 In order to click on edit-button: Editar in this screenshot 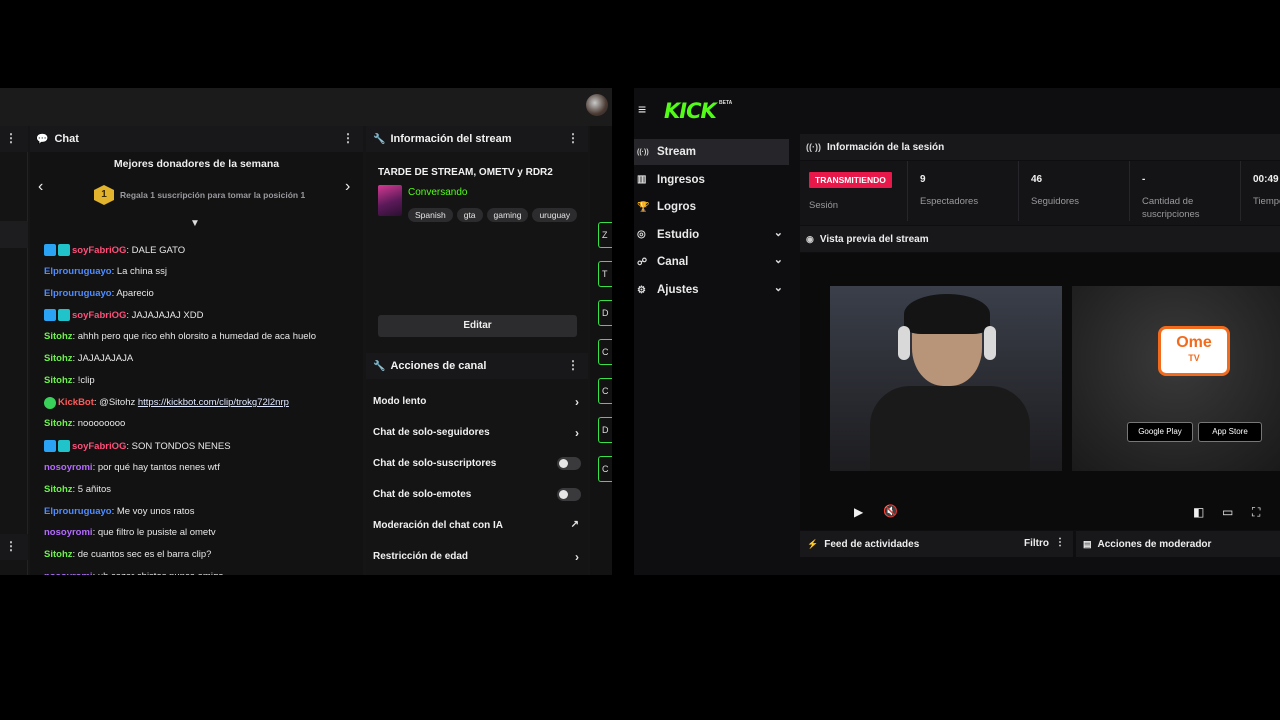, I will do `click(477, 326)`.